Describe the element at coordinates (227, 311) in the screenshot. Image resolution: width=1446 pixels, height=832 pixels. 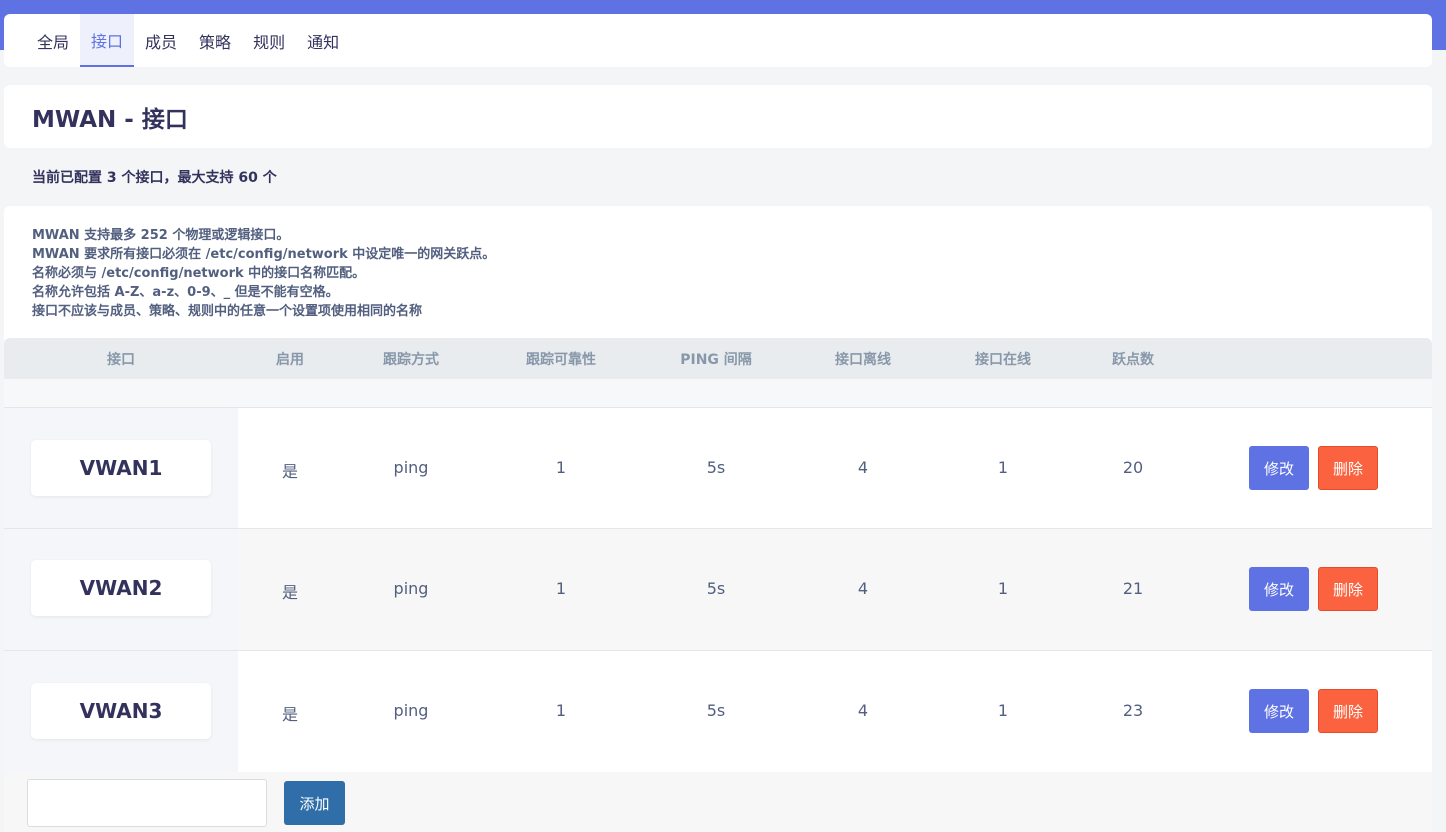
I see `note-line: 接口不应该与成员、策略、规则中的任意一个设置项使用相同的名称` at that location.